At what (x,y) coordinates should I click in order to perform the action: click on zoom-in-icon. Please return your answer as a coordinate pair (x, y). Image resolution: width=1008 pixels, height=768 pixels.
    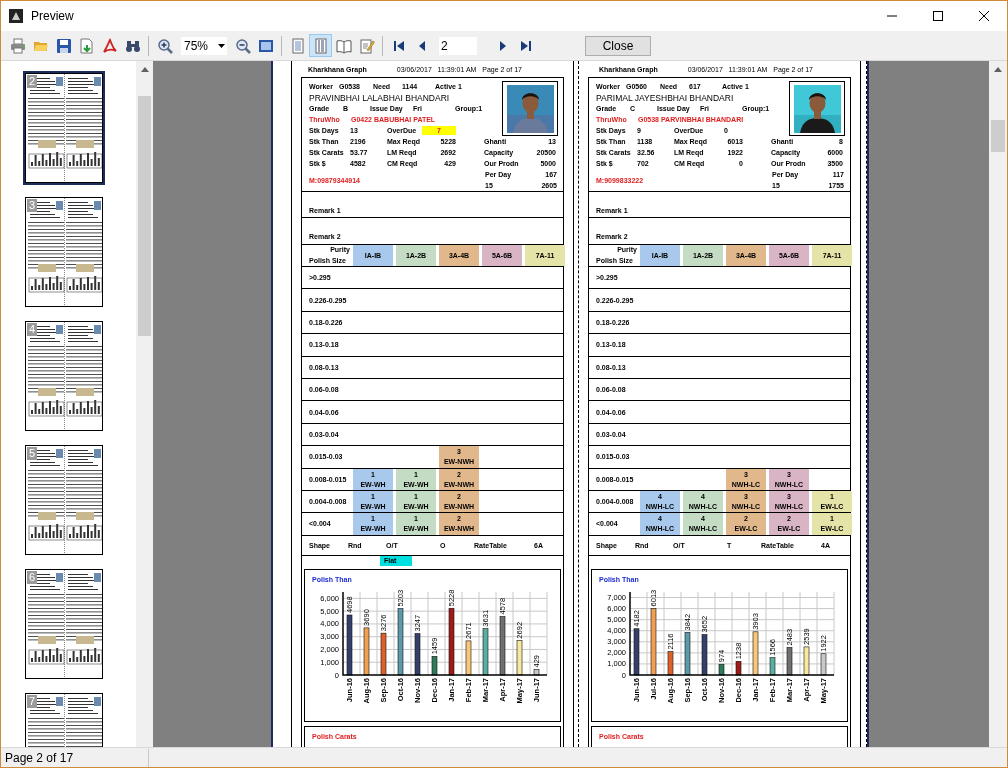
    Looking at the image, I should click on (164, 45).